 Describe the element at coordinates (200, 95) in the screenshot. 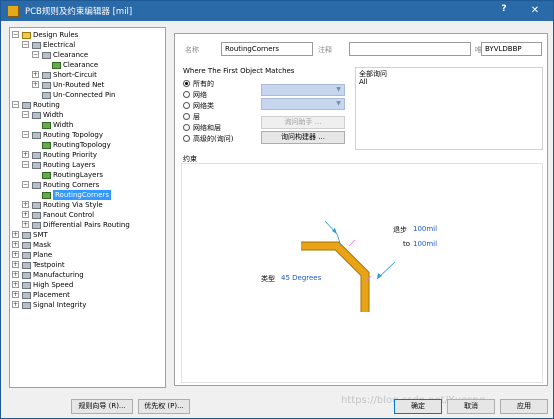

I see `radio-label: 网络` at that location.